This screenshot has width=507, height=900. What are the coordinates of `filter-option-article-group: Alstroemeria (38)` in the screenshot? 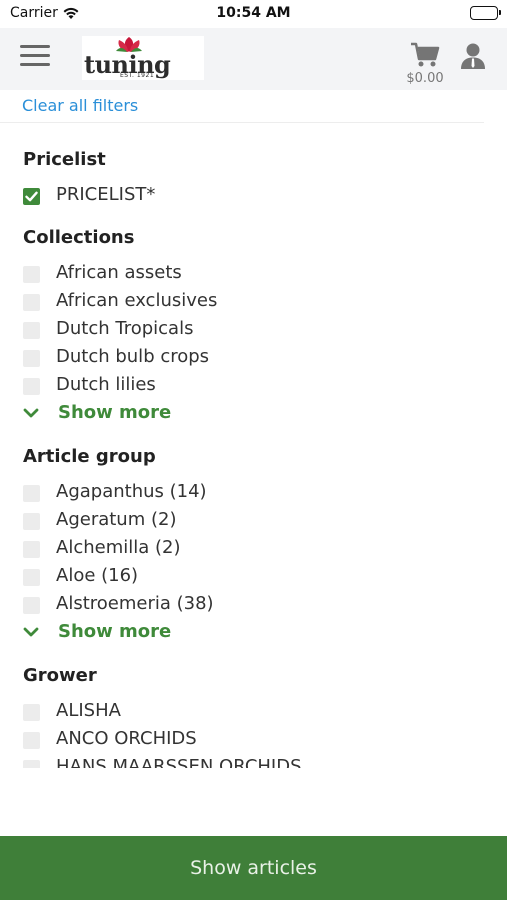 It's located at (248, 605).